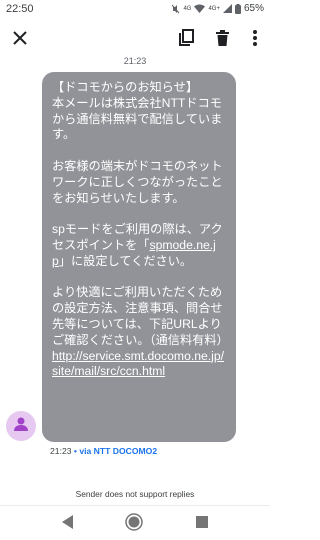 This screenshot has height=540, width=320. Describe the element at coordinates (137, 118) in the screenshot. I see `message-line-2: 本メールは株式会社NTTドコモから通信料無料で配信しています。` at that location.